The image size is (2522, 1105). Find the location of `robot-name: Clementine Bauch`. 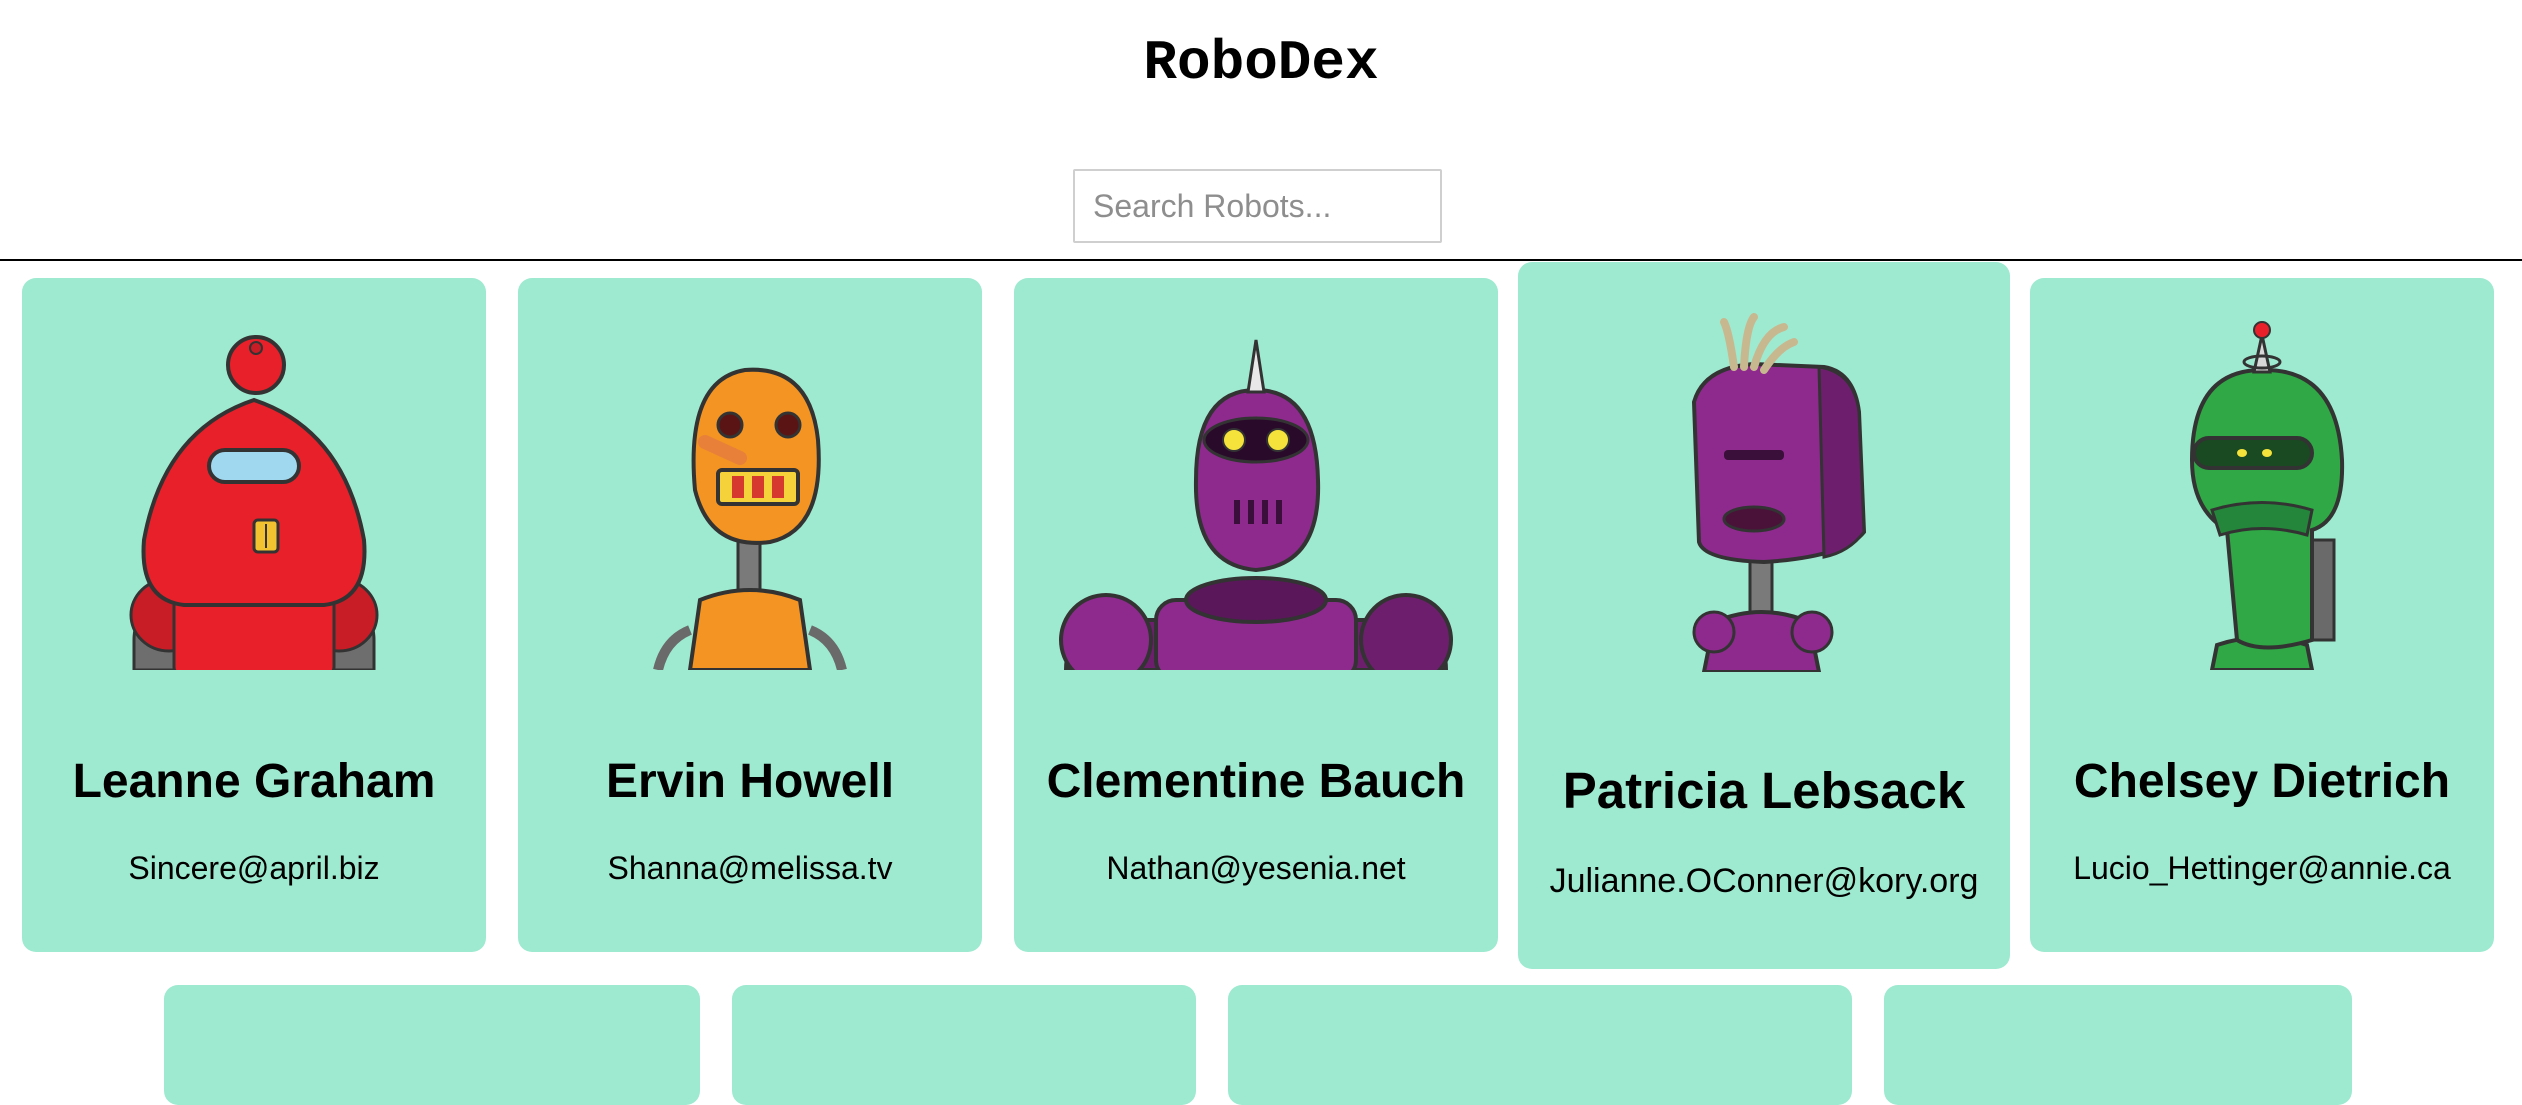

robot-name: Clementine Bauch is located at coordinates (1256, 781).